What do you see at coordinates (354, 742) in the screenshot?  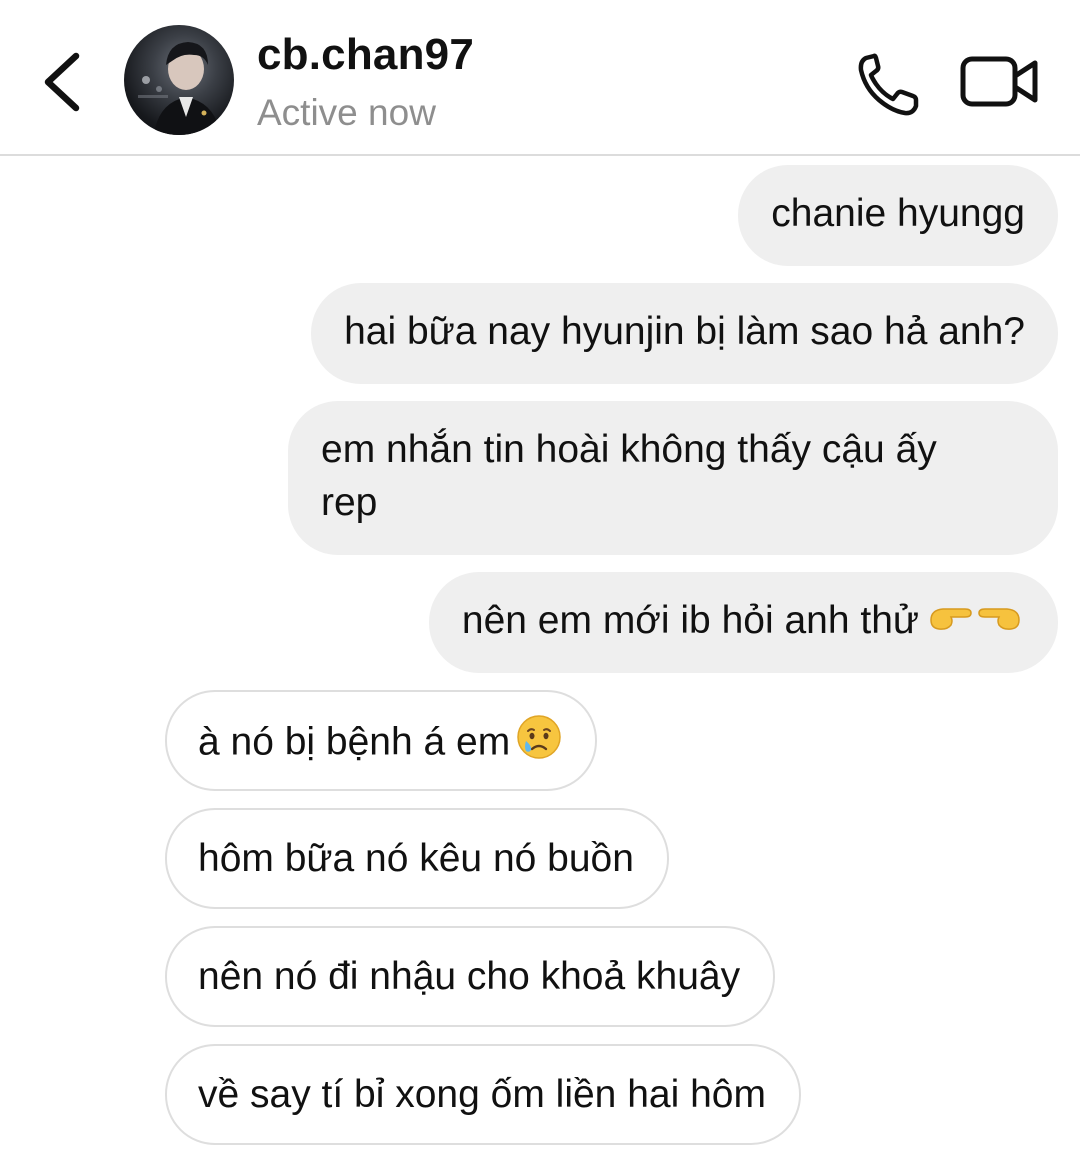 I see `message-text: à nó bị bệnh á em` at bounding box center [354, 742].